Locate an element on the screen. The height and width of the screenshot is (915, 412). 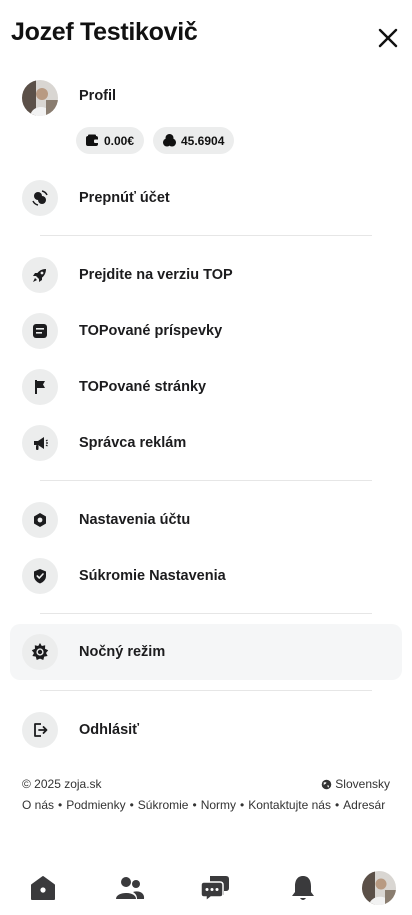
post-icon is located at coordinates (40, 331).